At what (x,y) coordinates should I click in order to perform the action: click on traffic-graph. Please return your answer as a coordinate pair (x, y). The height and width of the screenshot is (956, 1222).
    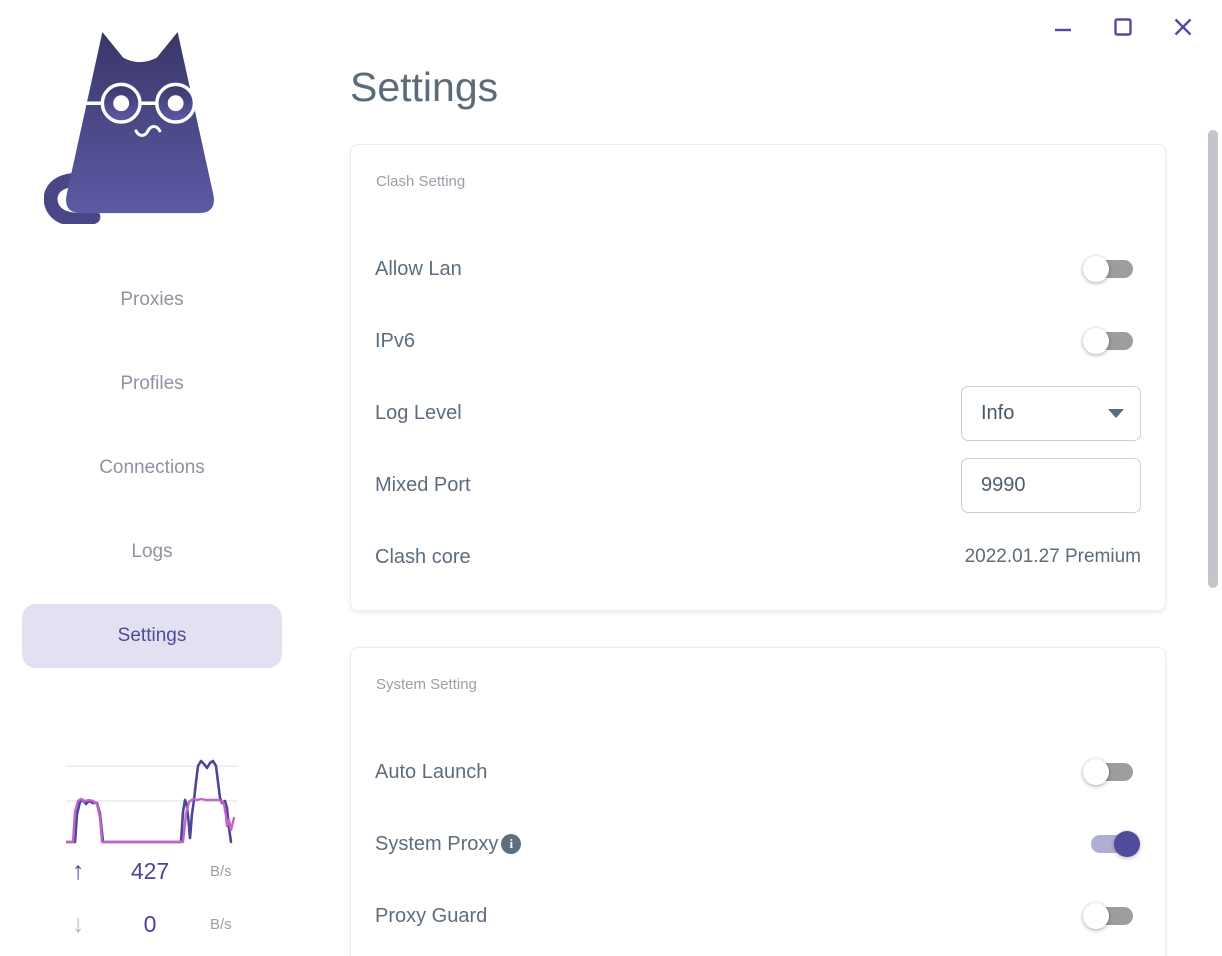
    Looking at the image, I should click on (152, 801).